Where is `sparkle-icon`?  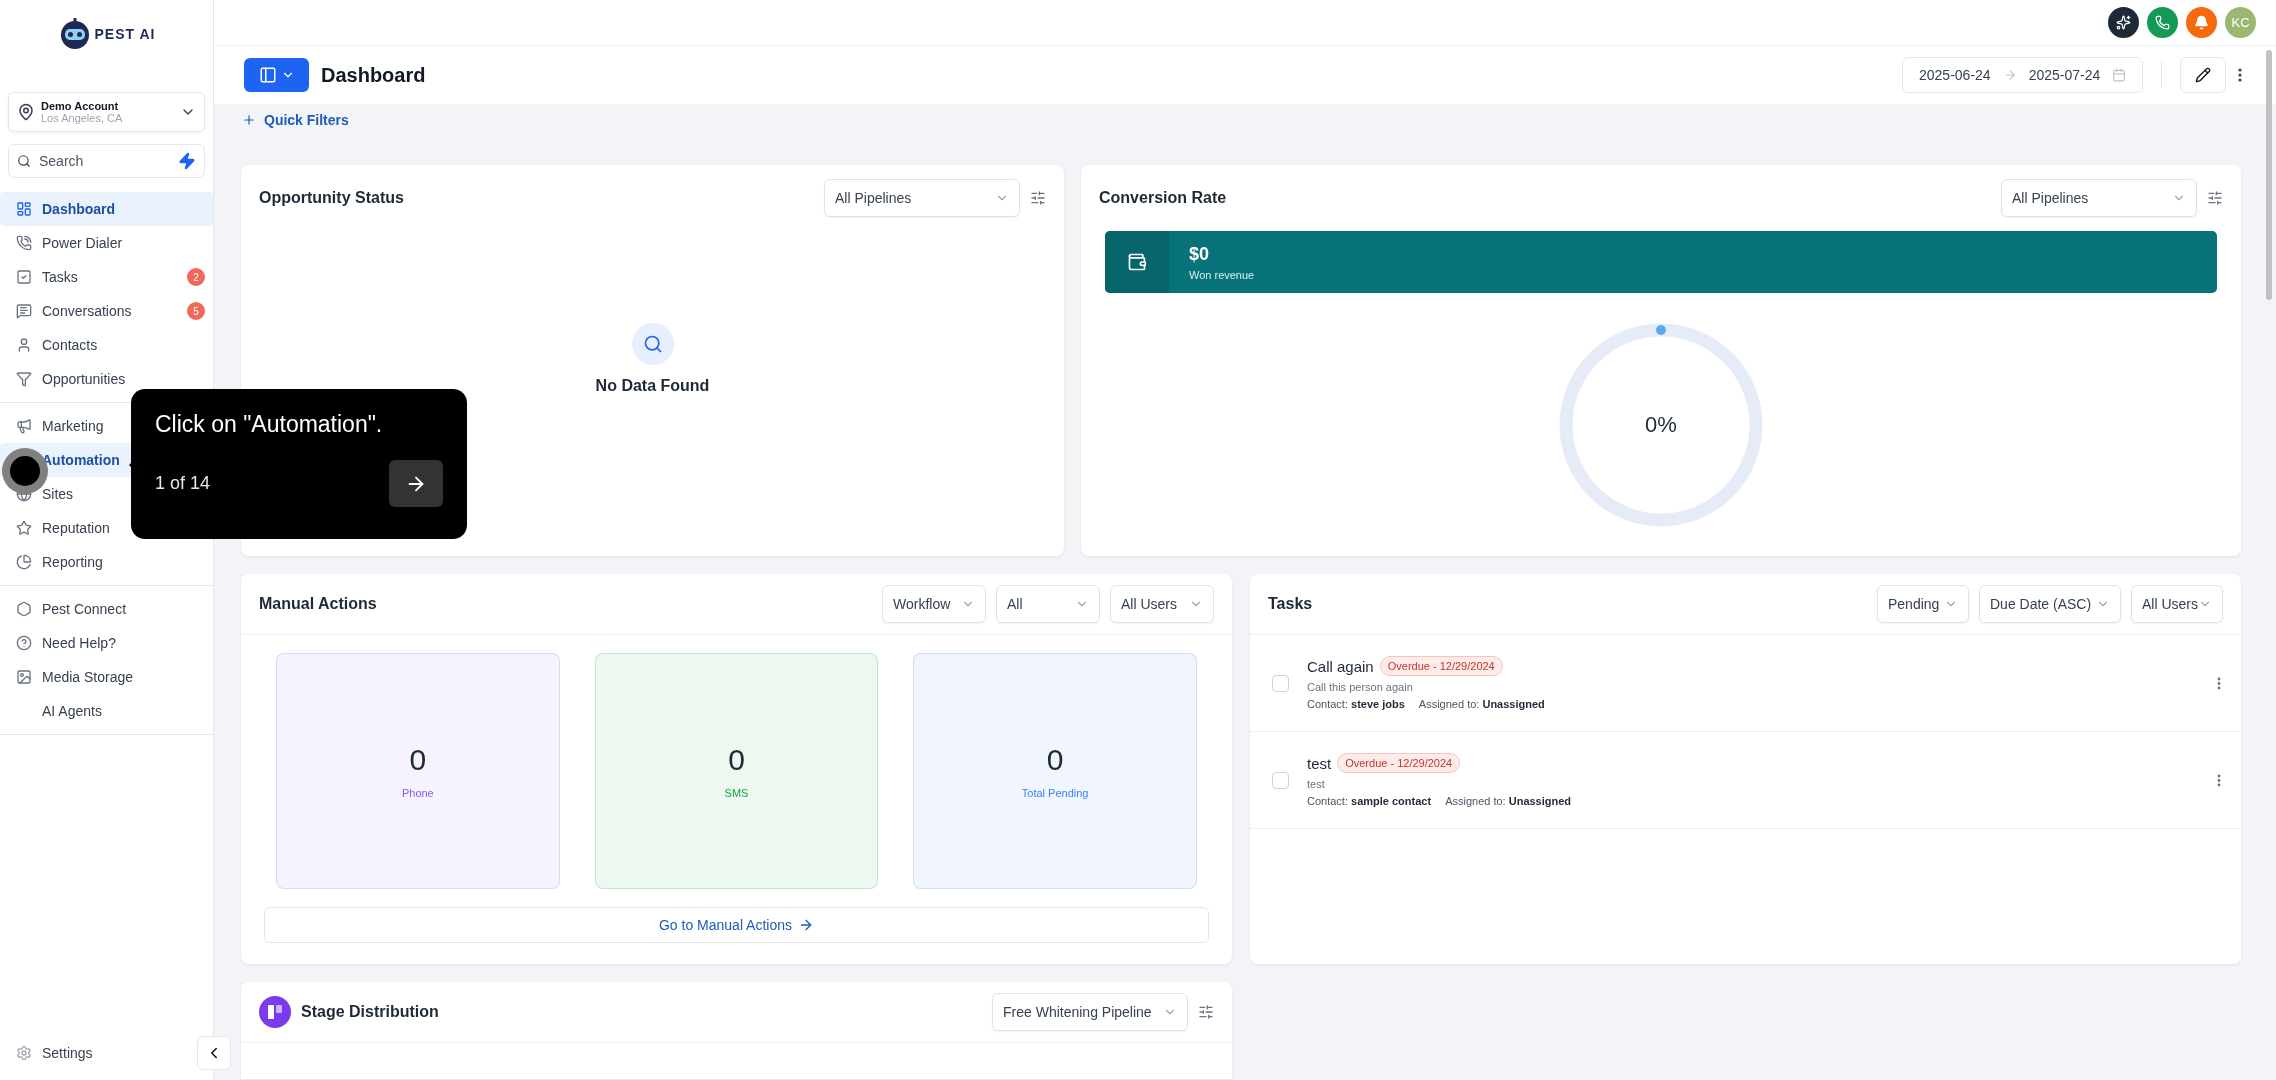 sparkle-icon is located at coordinates (2123, 22).